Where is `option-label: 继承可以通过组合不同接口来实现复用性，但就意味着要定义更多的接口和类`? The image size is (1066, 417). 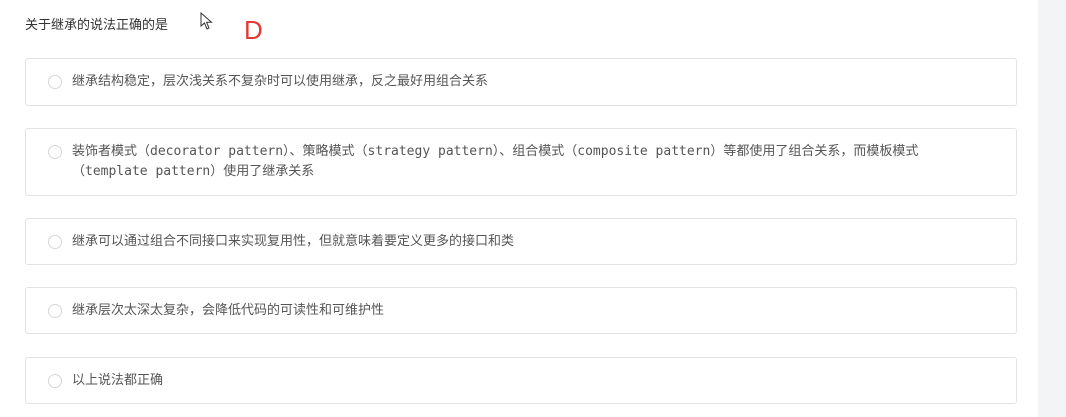 option-label: 继承可以通过组合不同接口来实现复用性，但就意味着要定义更多的接口和类 is located at coordinates (293, 241).